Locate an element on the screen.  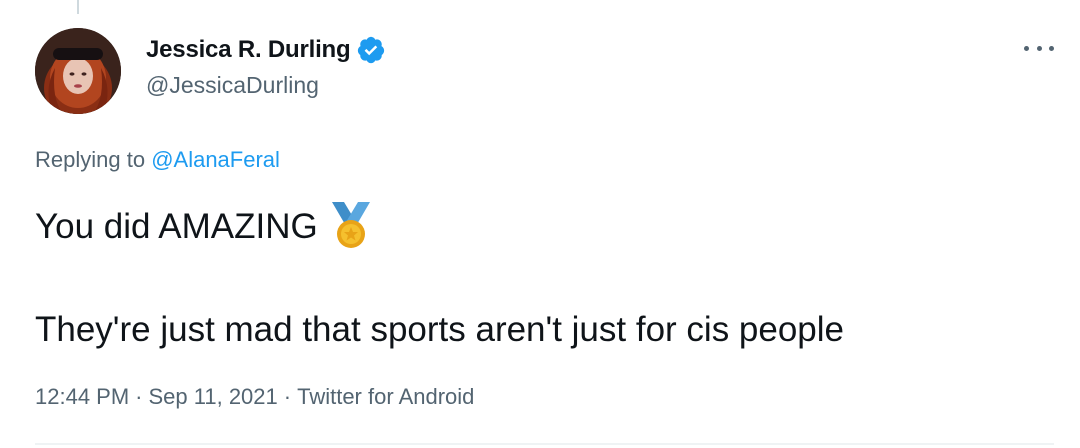
author-name-row: Jessica R. Durling is located at coordinates (266, 50).